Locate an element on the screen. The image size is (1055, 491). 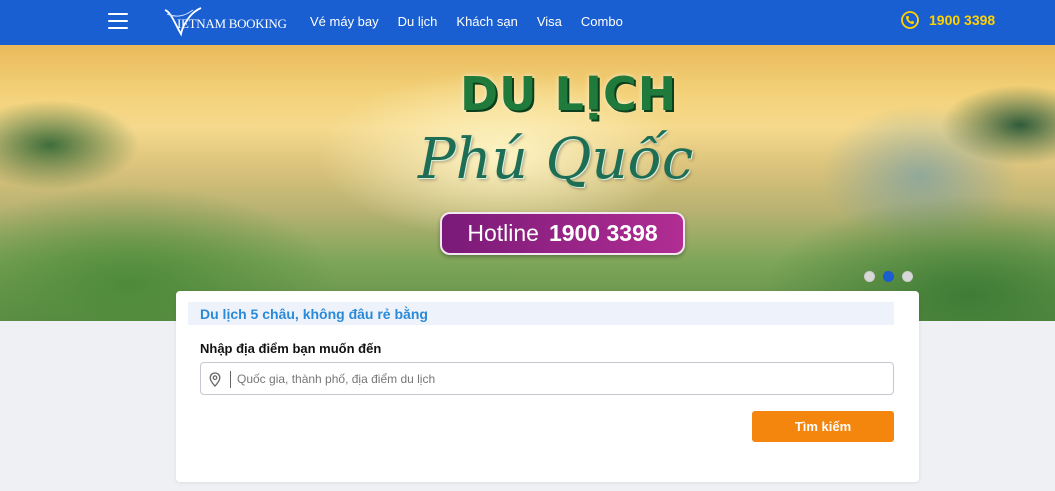
nav-item-khach-san: Khách sạn is located at coordinates (486, 21).